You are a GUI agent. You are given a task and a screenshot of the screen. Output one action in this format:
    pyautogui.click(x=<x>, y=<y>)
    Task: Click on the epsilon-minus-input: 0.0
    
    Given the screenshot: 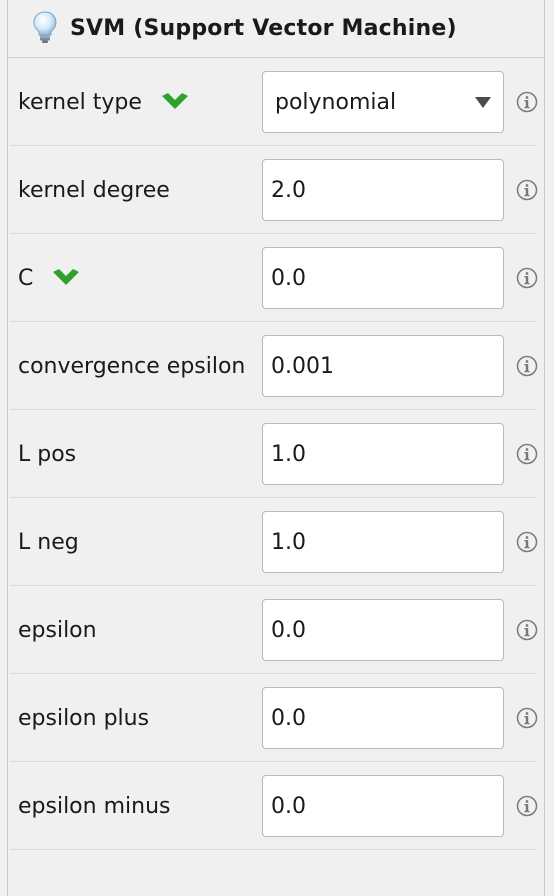 What is the action you would take?
    pyautogui.click(x=383, y=806)
    